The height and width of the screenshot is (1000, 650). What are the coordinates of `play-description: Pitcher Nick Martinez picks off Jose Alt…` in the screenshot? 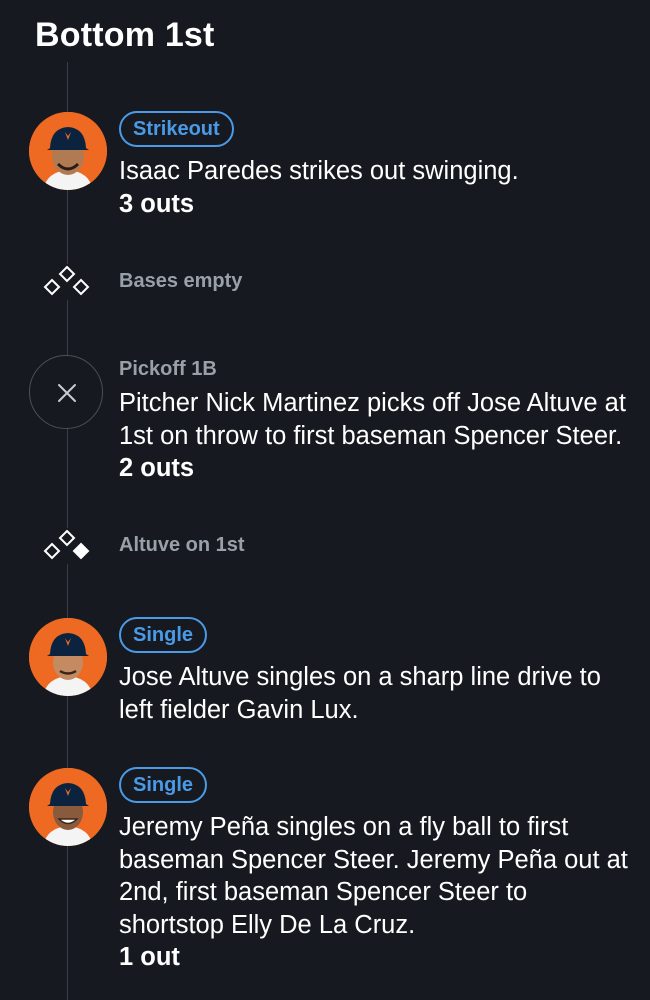 It's located at (372, 419).